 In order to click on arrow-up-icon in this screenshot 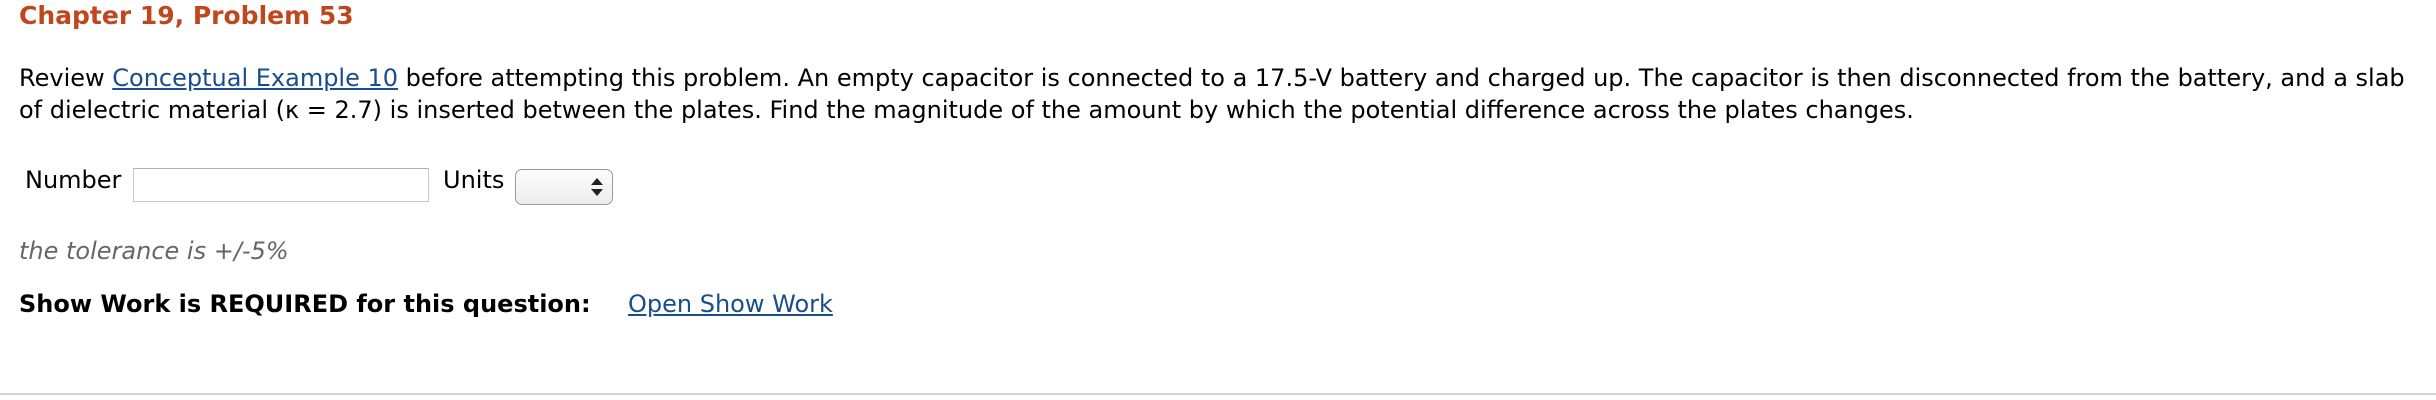, I will do `click(597, 181)`.